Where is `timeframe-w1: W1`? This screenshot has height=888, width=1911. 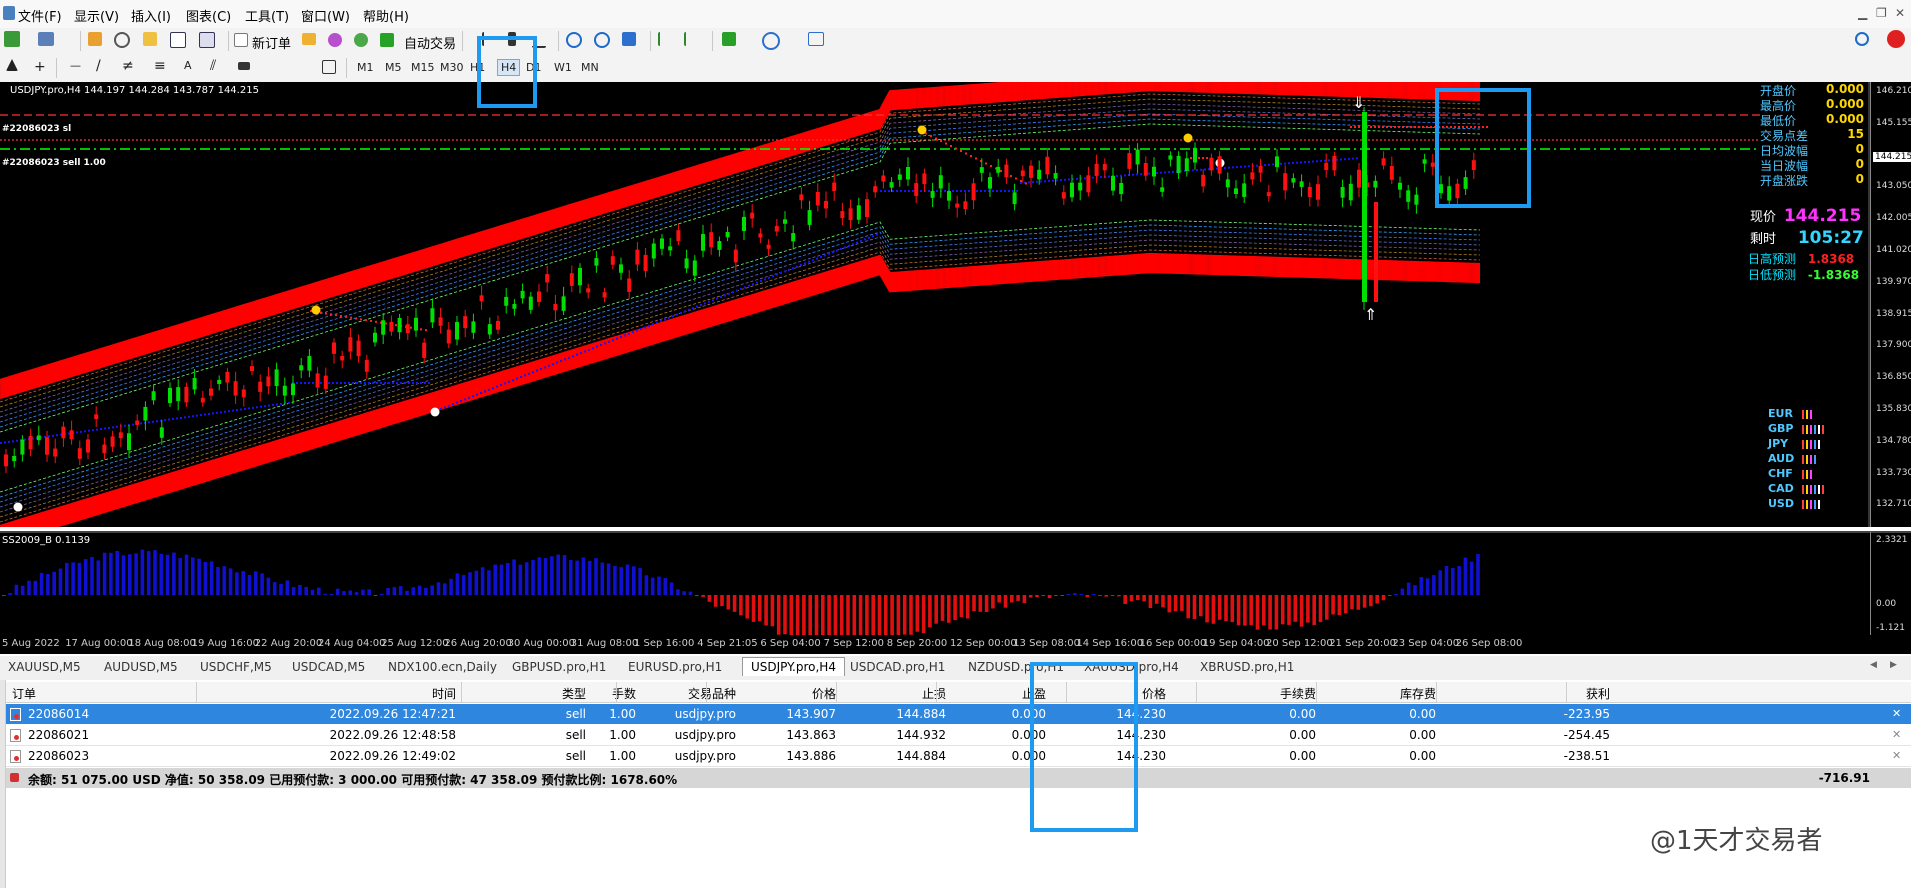 timeframe-w1: W1 is located at coordinates (563, 67).